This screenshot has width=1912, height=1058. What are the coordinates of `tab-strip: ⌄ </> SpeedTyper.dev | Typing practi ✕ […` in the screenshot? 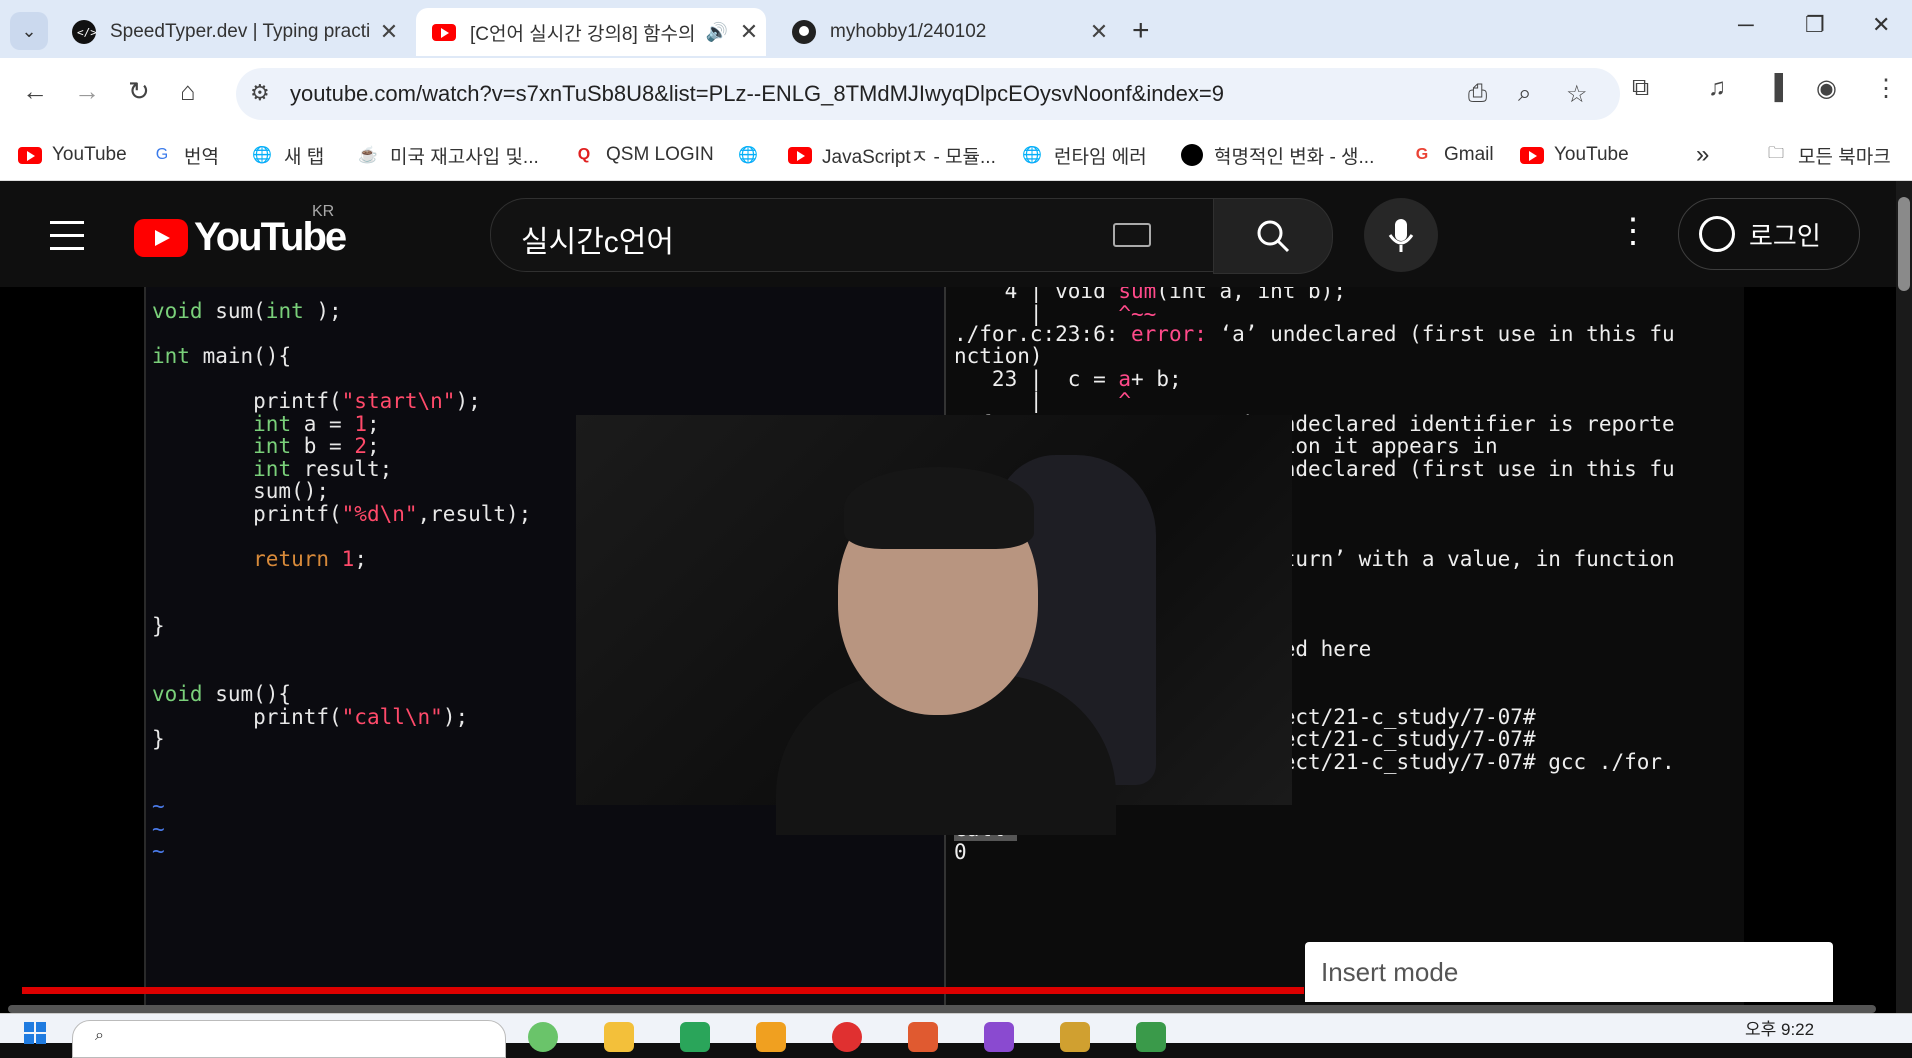 It's located at (956, 29).